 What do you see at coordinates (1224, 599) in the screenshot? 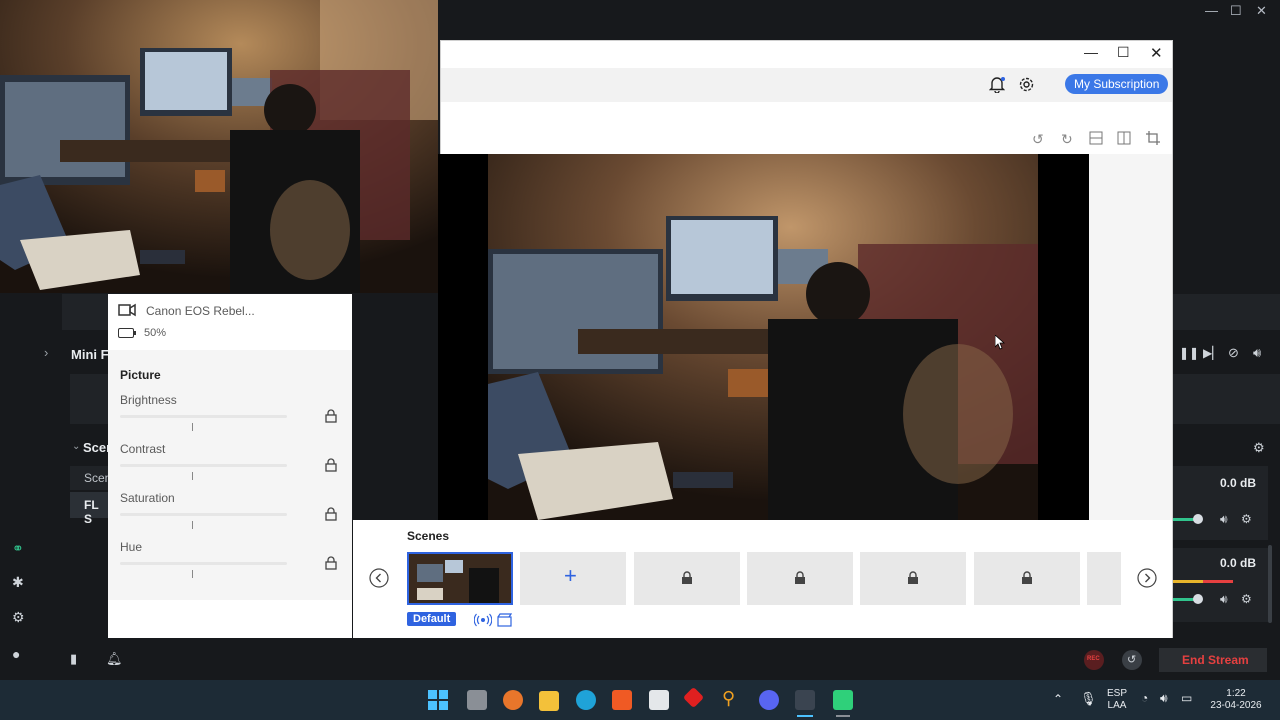
I see `mixer-2-volume-icon: 🔊︎` at bounding box center [1224, 599].